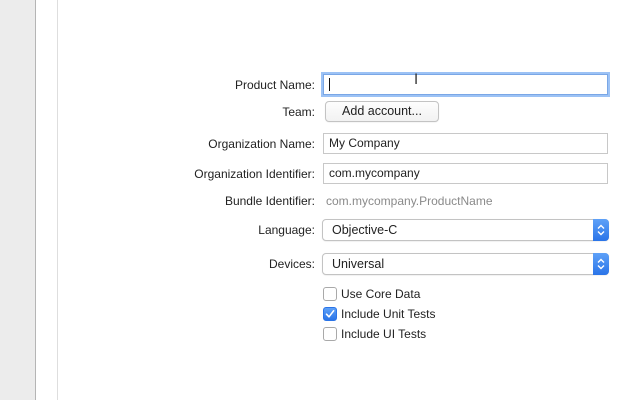 This screenshot has width=643, height=400. Describe the element at coordinates (17, 200) in the screenshot. I see `sidebar-strip` at that location.